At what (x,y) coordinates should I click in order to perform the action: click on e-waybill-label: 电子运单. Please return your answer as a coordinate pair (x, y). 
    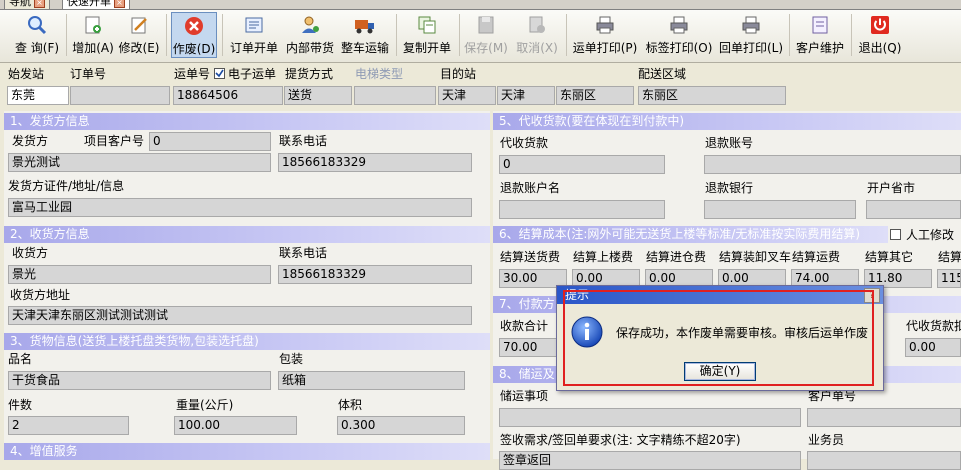
    Looking at the image, I should click on (252, 74).